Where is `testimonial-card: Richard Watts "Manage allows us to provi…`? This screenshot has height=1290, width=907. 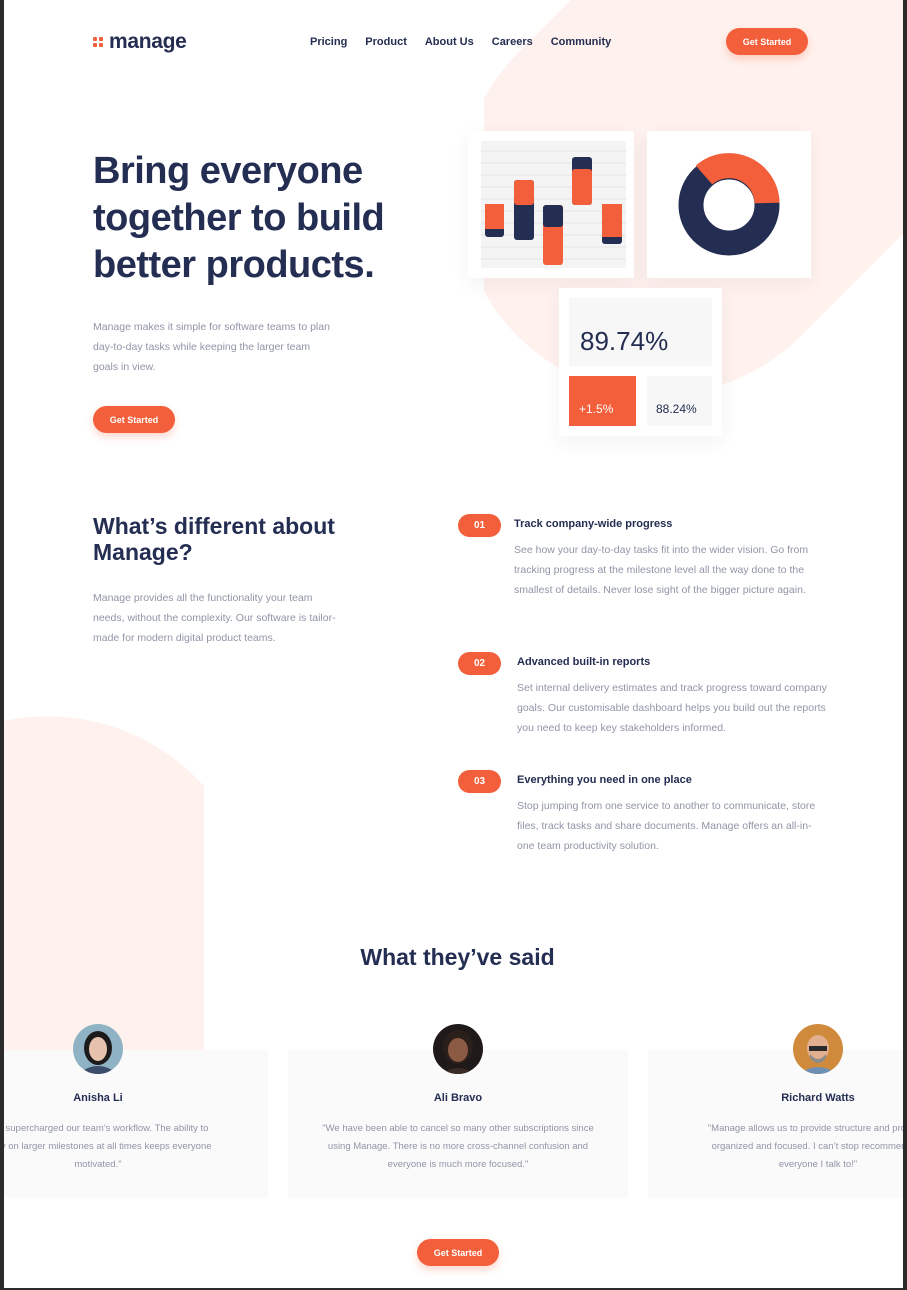 testimonial-card: Richard Watts "Manage allows us to provi… is located at coordinates (777, 1124).